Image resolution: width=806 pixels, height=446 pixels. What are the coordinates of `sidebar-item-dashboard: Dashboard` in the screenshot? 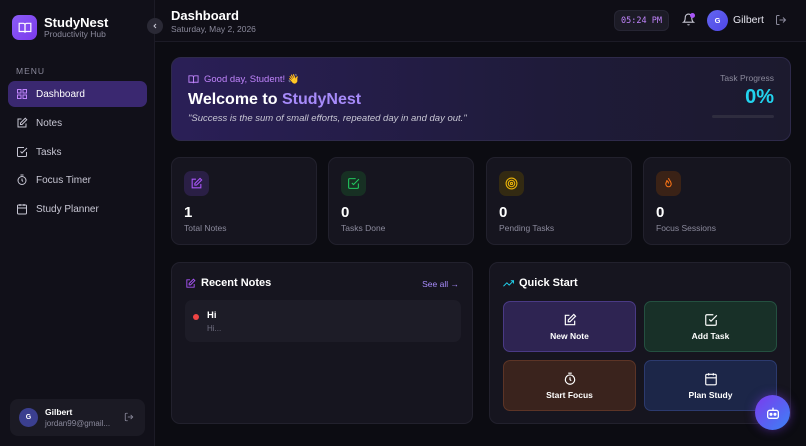 It's located at (77, 94).